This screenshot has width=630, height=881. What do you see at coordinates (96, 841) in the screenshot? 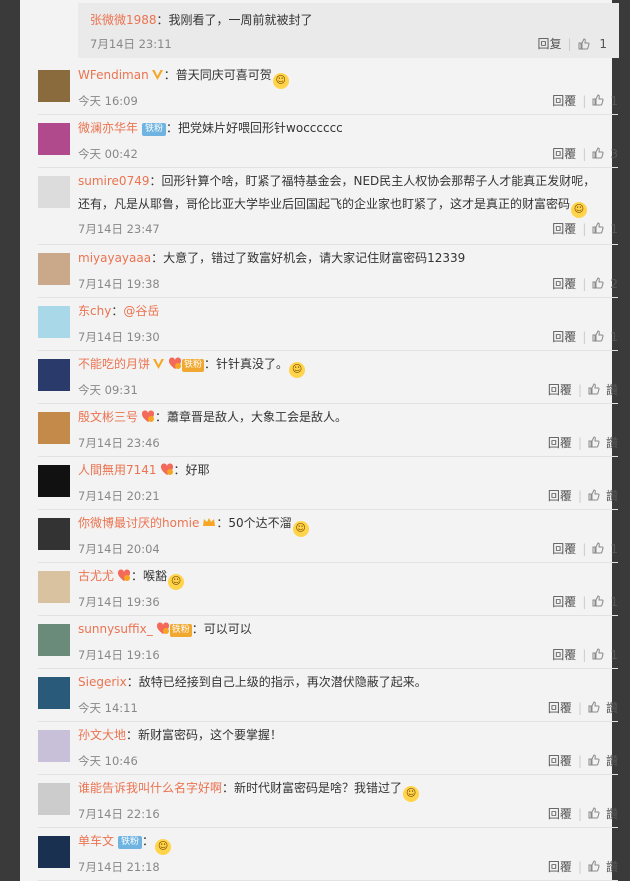
I see `comment-user-link: 单车文` at bounding box center [96, 841].